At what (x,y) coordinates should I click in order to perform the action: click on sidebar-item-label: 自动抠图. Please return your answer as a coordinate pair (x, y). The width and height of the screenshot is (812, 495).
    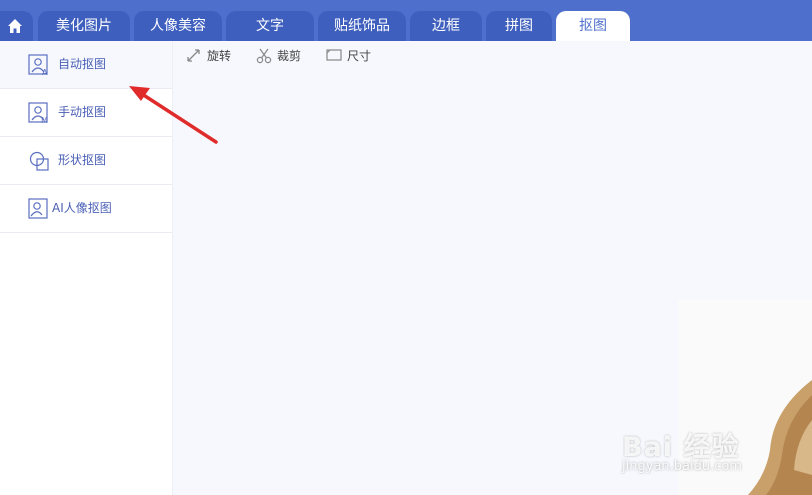
    Looking at the image, I should click on (82, 64).